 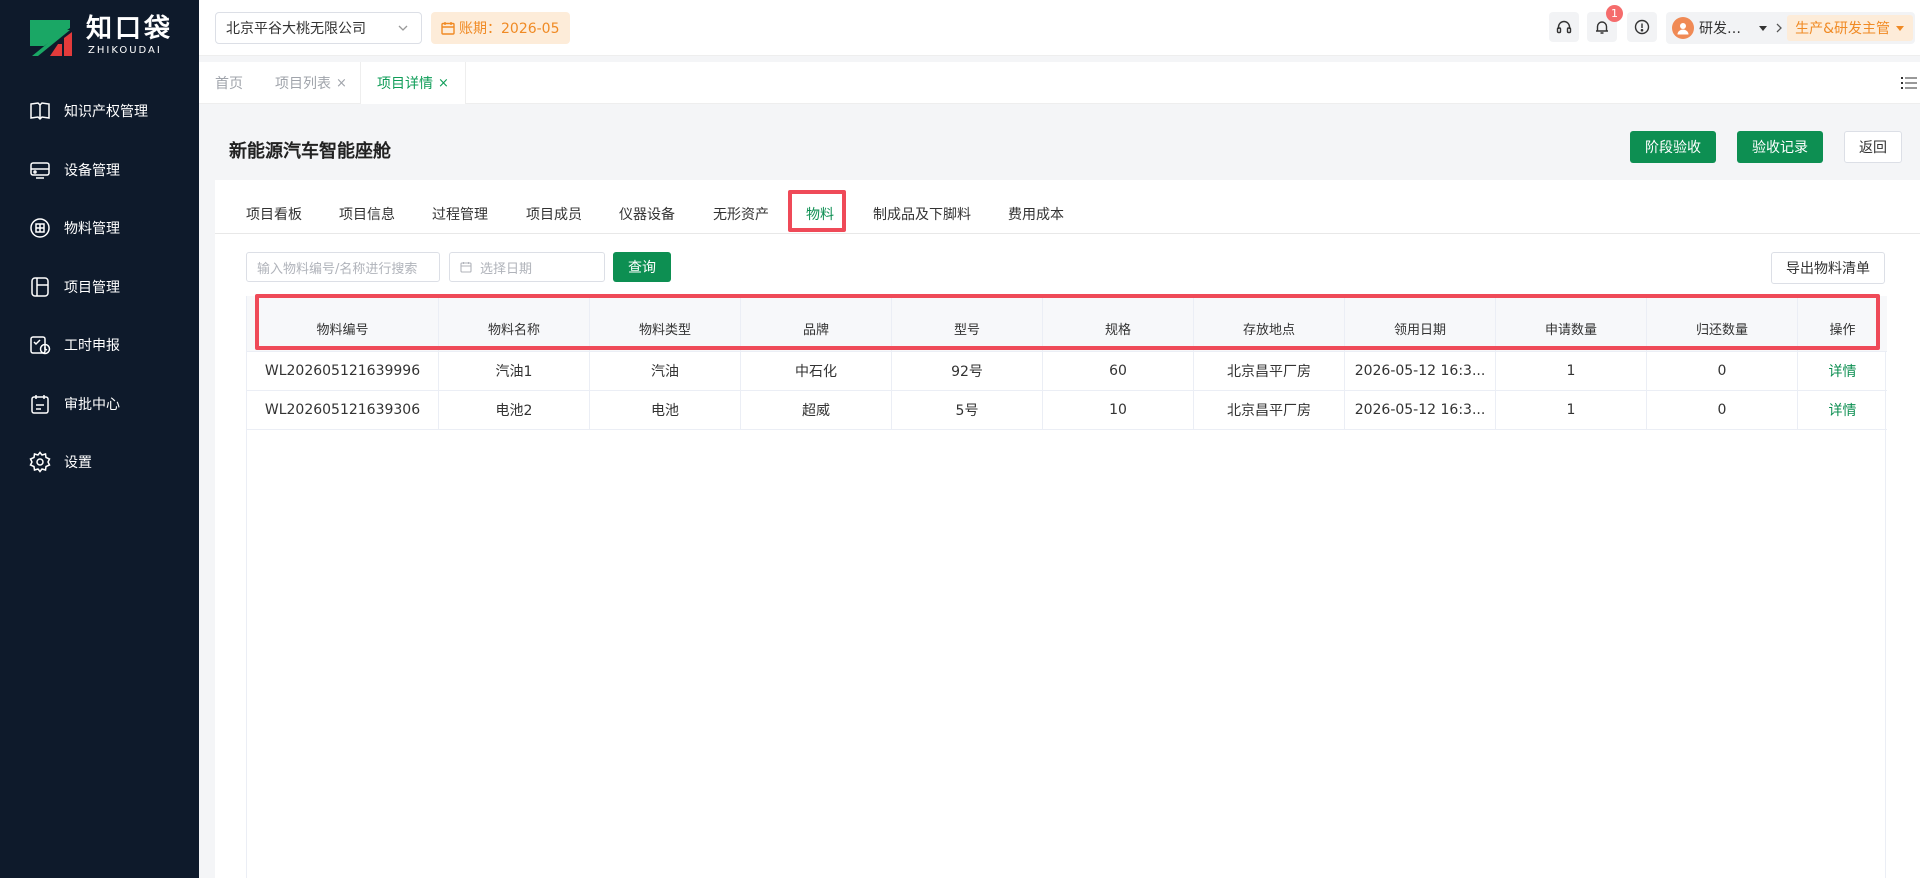 I want to click on table-cell: WL202605121639306, so click(x=343, y=410).